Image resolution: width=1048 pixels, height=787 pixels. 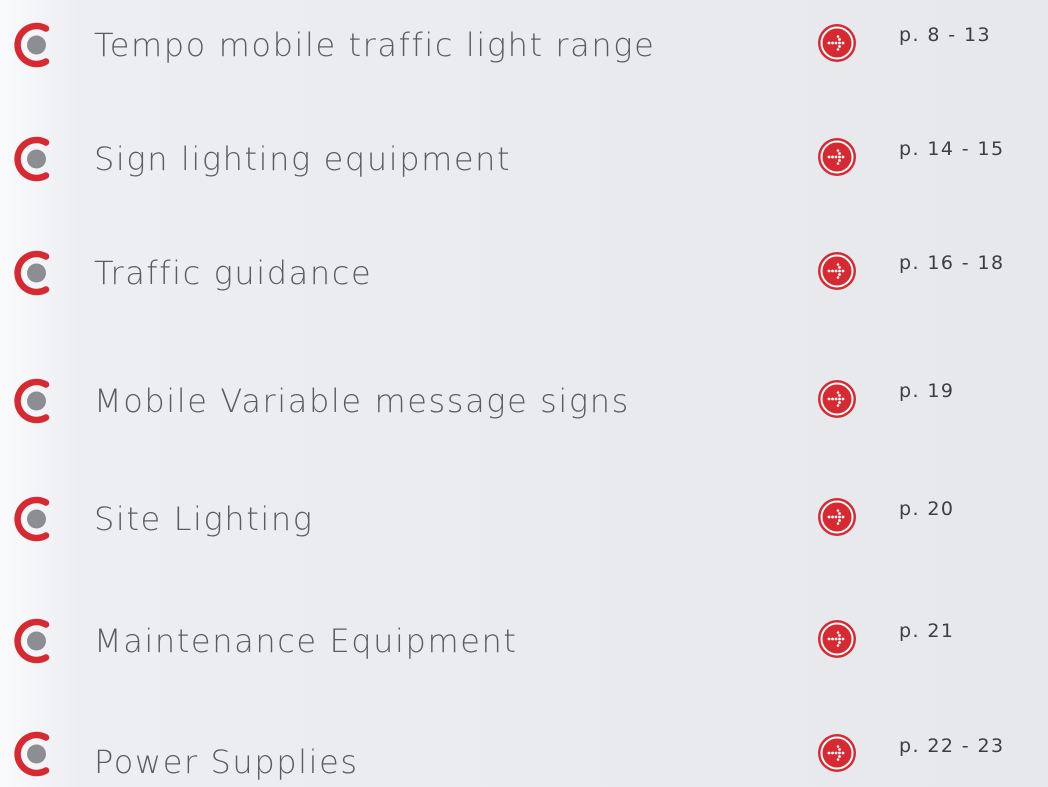 I want to click on page-reference: p. 21, so click(x=927, y=631).